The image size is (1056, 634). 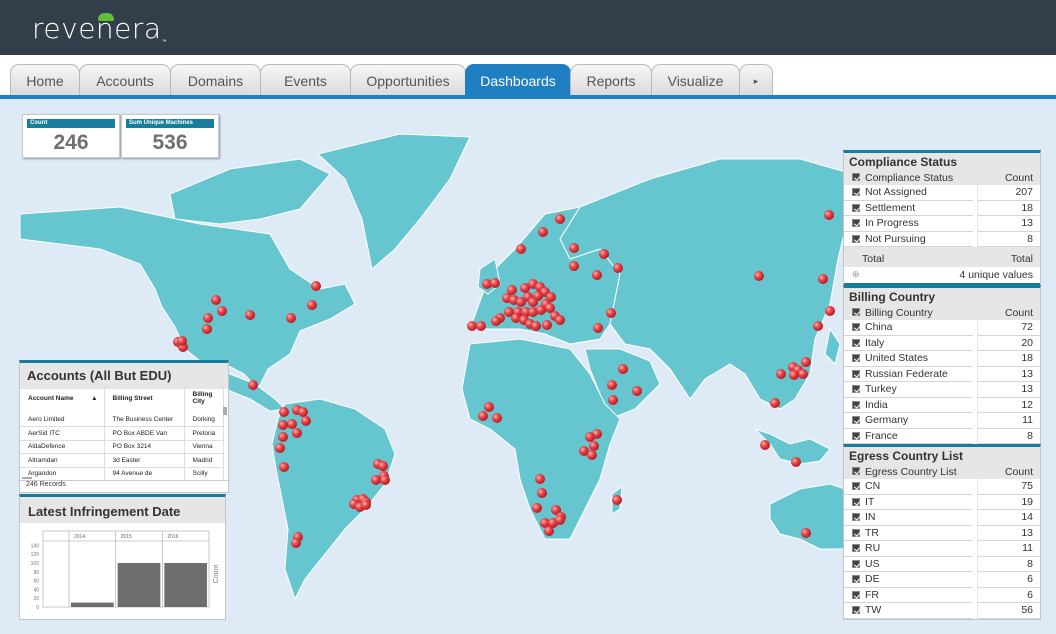 I want to click on list-item: TR 13, so click(x=942, y=533).